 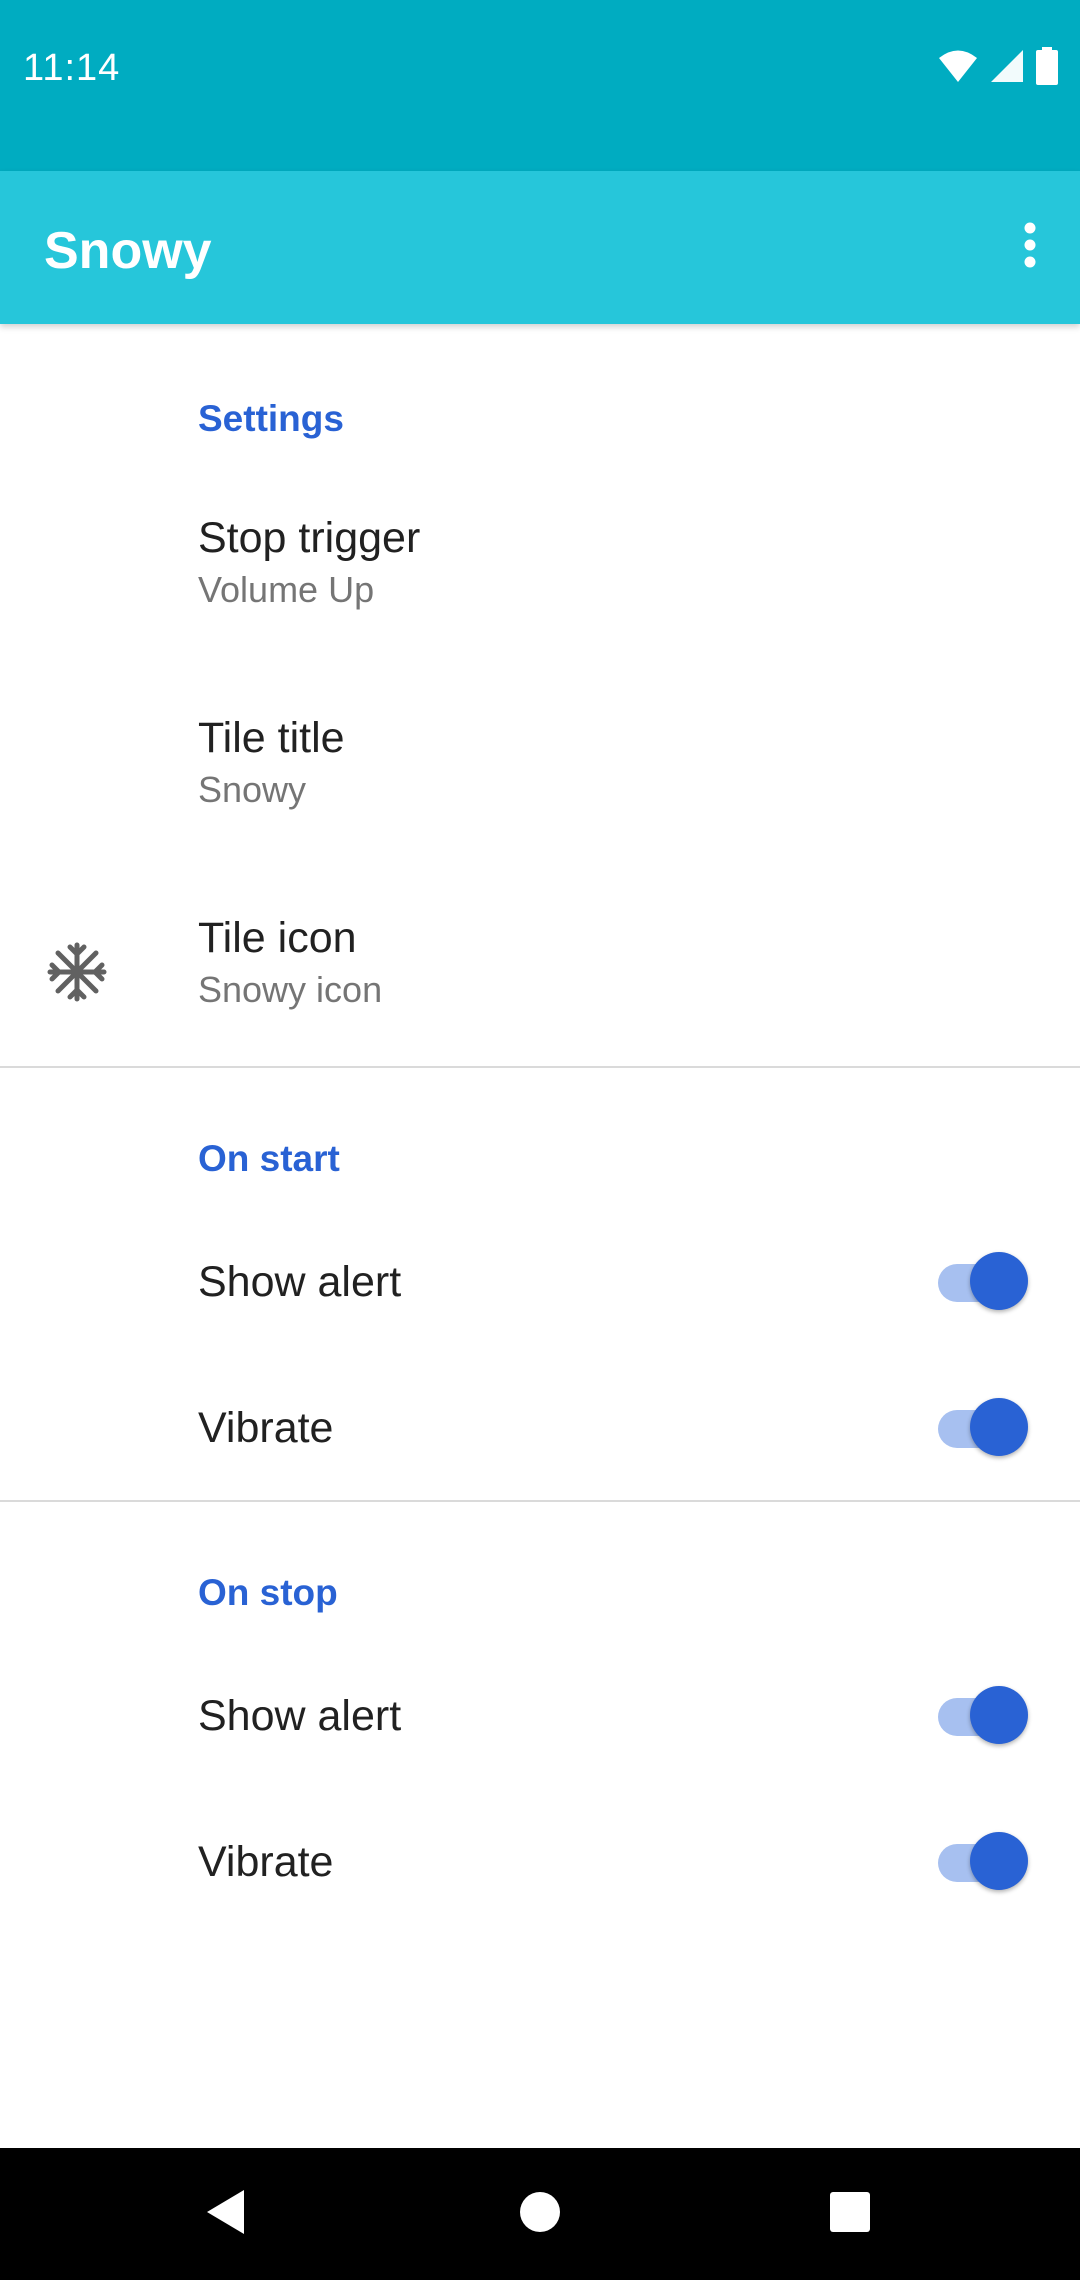 What do you see at coordinates (540, 1717) in the screenshot?
I see `pref-on-stop-show-alert: Show alert` at bounding box center [540, 1717].